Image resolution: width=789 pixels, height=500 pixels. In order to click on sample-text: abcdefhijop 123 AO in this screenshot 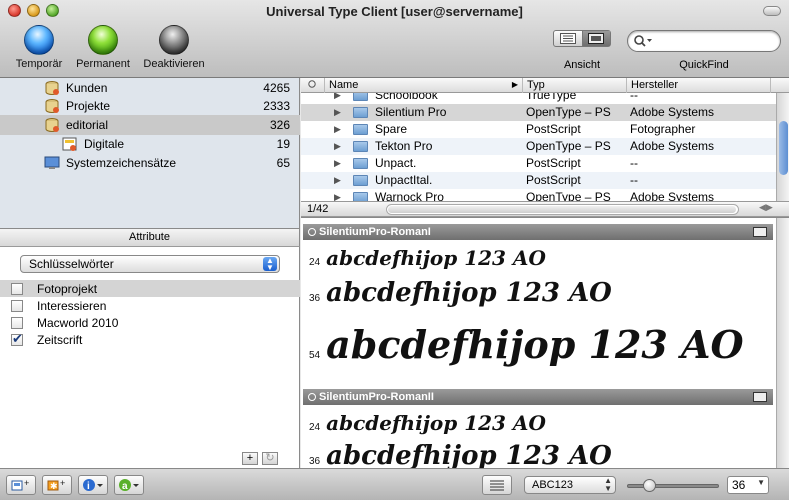, I will do `click(436, 258)`.